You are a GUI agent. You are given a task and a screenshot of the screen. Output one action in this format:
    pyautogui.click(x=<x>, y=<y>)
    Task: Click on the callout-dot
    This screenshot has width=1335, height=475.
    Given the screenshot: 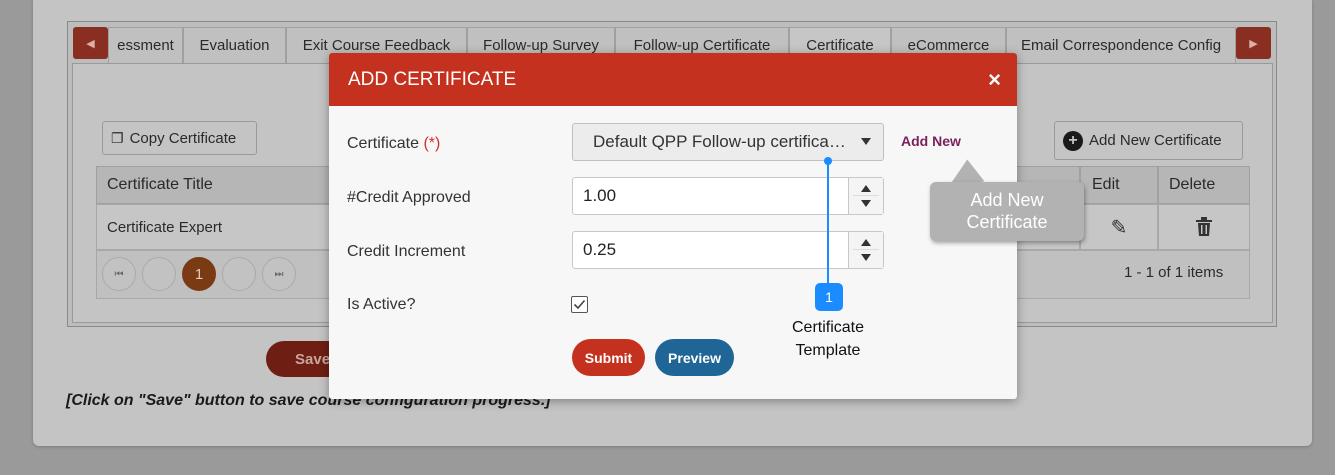 What is the action you would take?
    pyautogui.click(x=828, y=161)
    